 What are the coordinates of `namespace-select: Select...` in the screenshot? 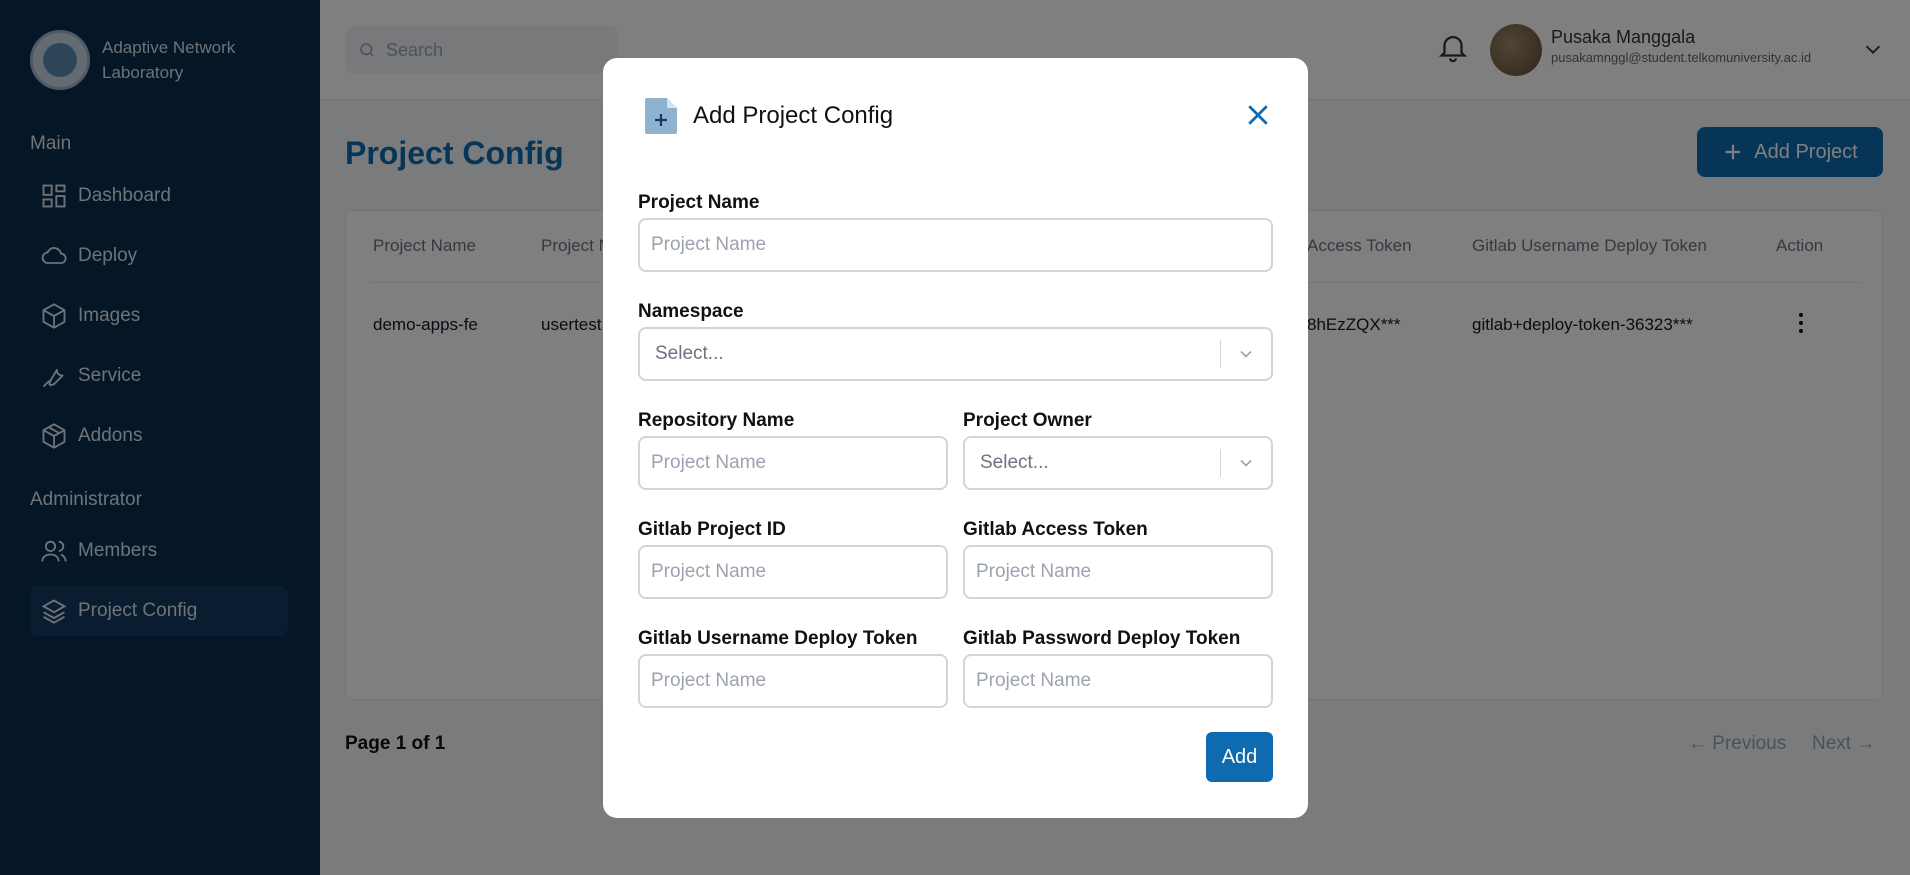 It's located at (955, 354).